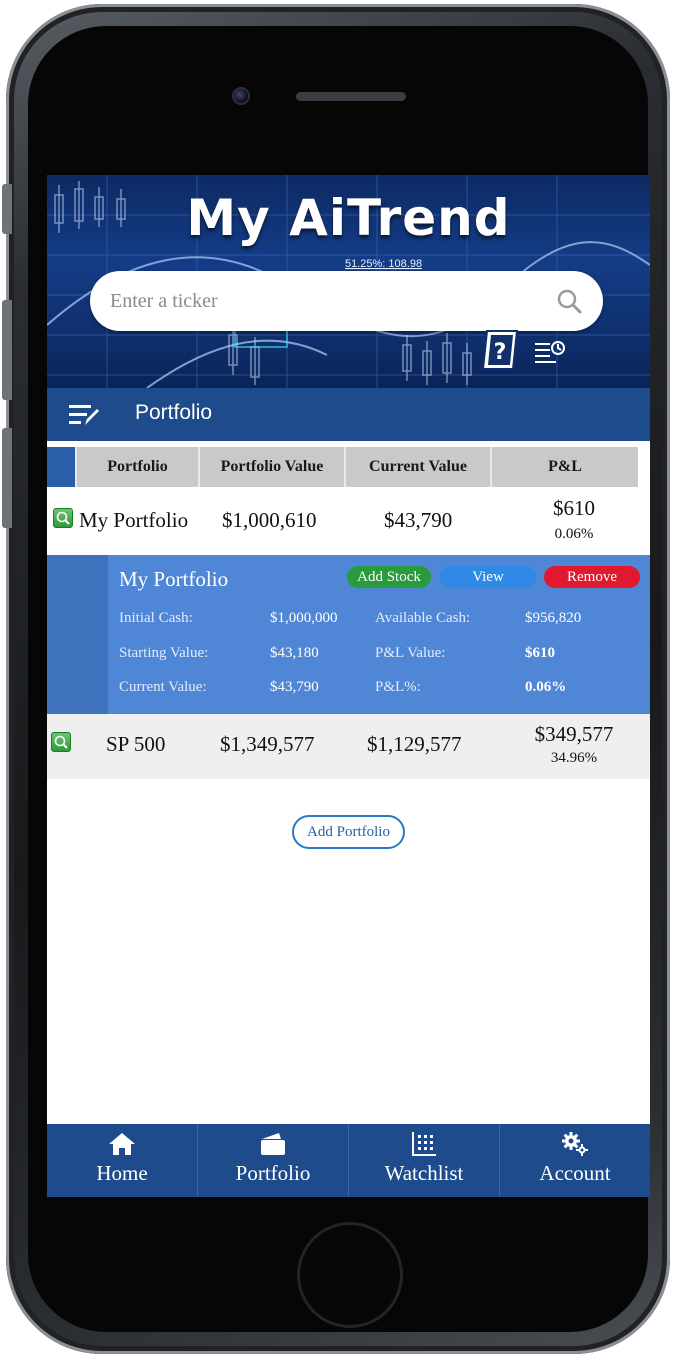  What do you see at coordinates (122, 1173) in the screenshot?
I see `nav-home-label: Home` at bounding box center [122, 1173].